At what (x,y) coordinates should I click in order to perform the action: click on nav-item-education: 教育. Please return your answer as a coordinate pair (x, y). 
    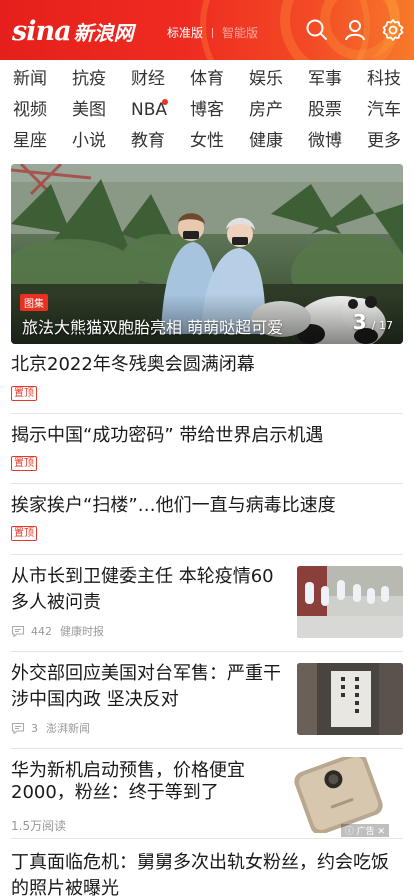
    Looking at the image, I should click on (156, 141).